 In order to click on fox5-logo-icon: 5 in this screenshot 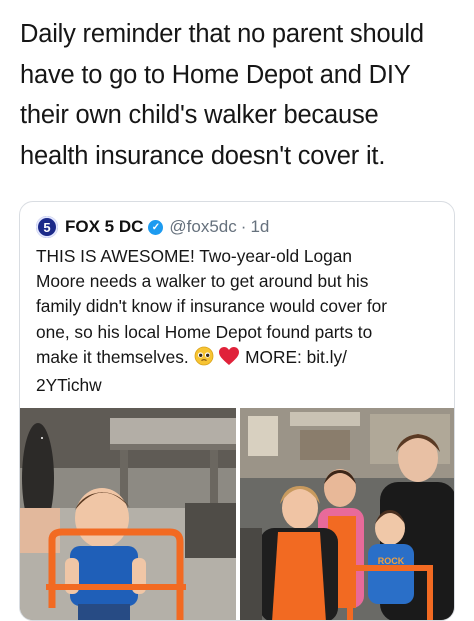, I will do `click(47, 227)`.